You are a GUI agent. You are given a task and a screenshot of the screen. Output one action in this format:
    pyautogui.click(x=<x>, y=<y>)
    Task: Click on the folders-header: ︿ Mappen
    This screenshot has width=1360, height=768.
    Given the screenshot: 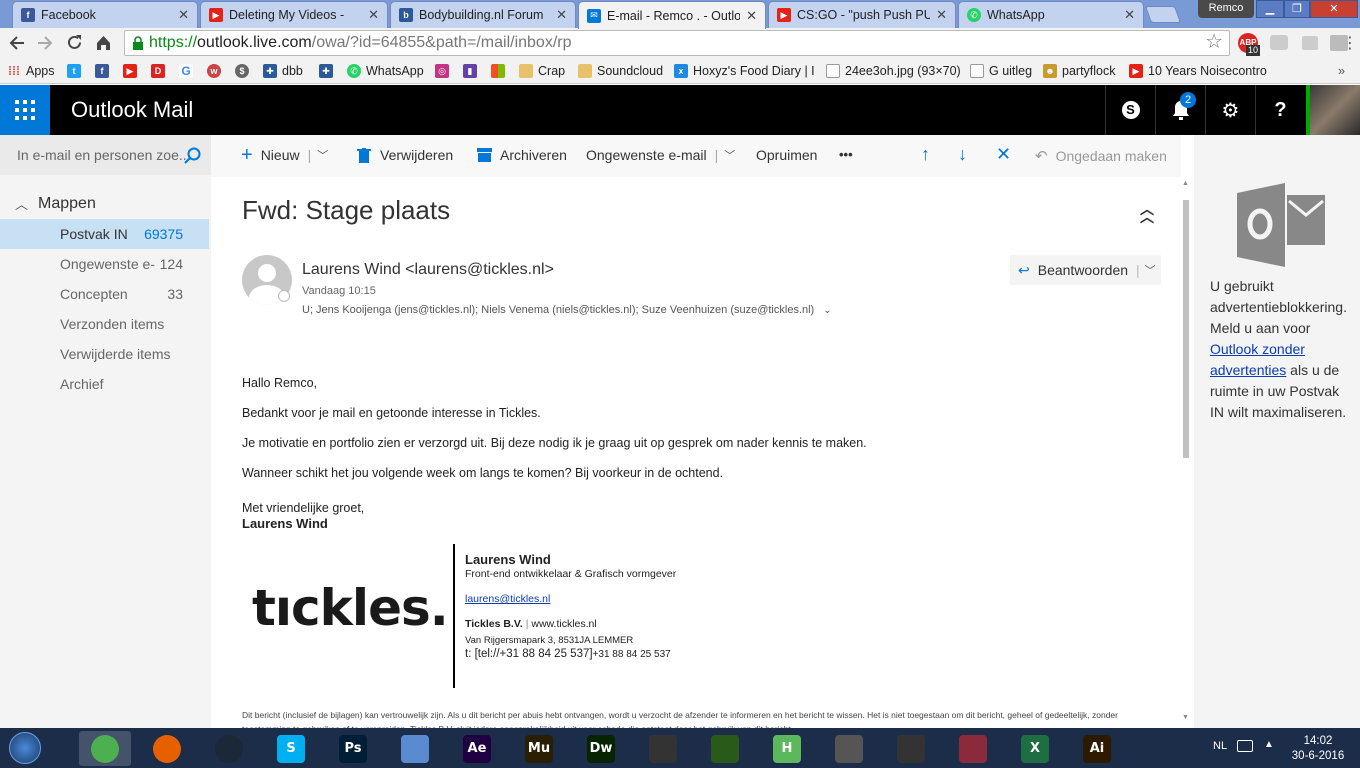 What is the action you would take?
    pyautogui.click(x=55, y=203)
    